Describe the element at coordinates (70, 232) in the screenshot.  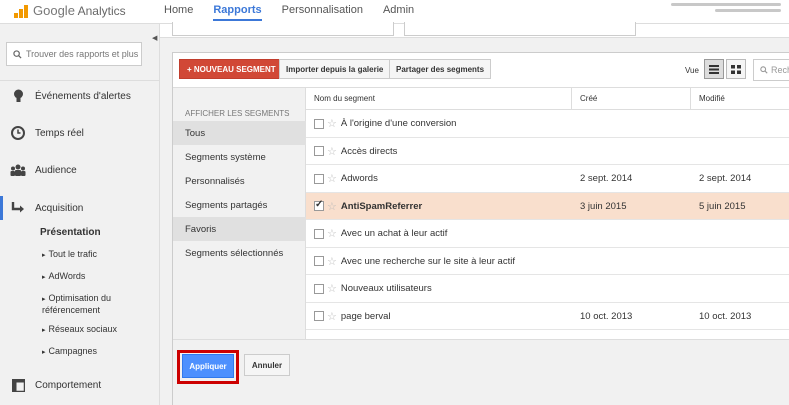
I see `submenu-overview: Présentation` at that location.